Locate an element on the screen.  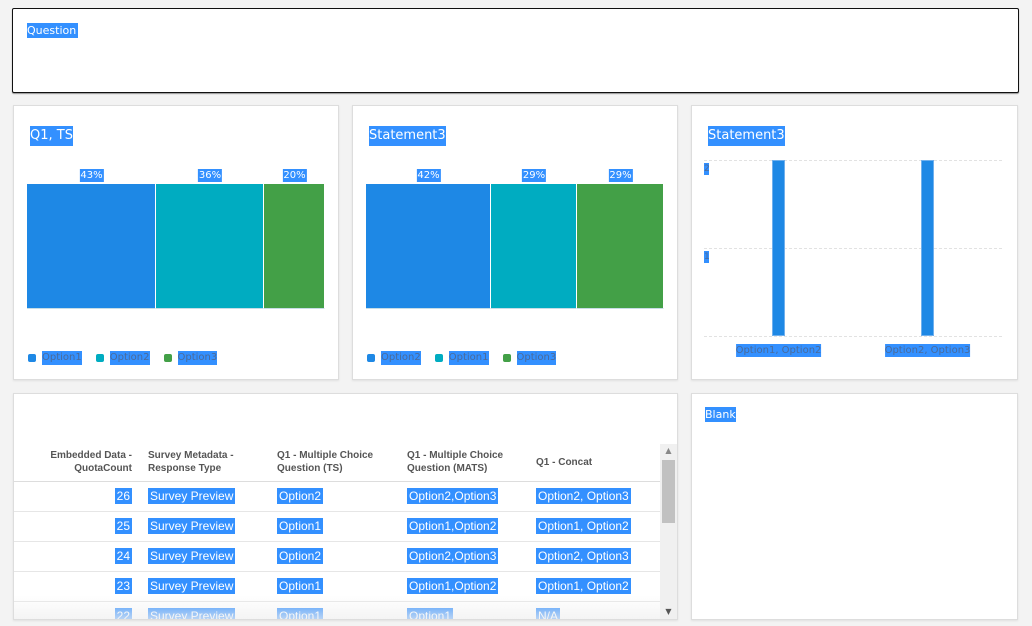
table-scrollbar: ▲ ▼ is located at coordinates (668, 531).